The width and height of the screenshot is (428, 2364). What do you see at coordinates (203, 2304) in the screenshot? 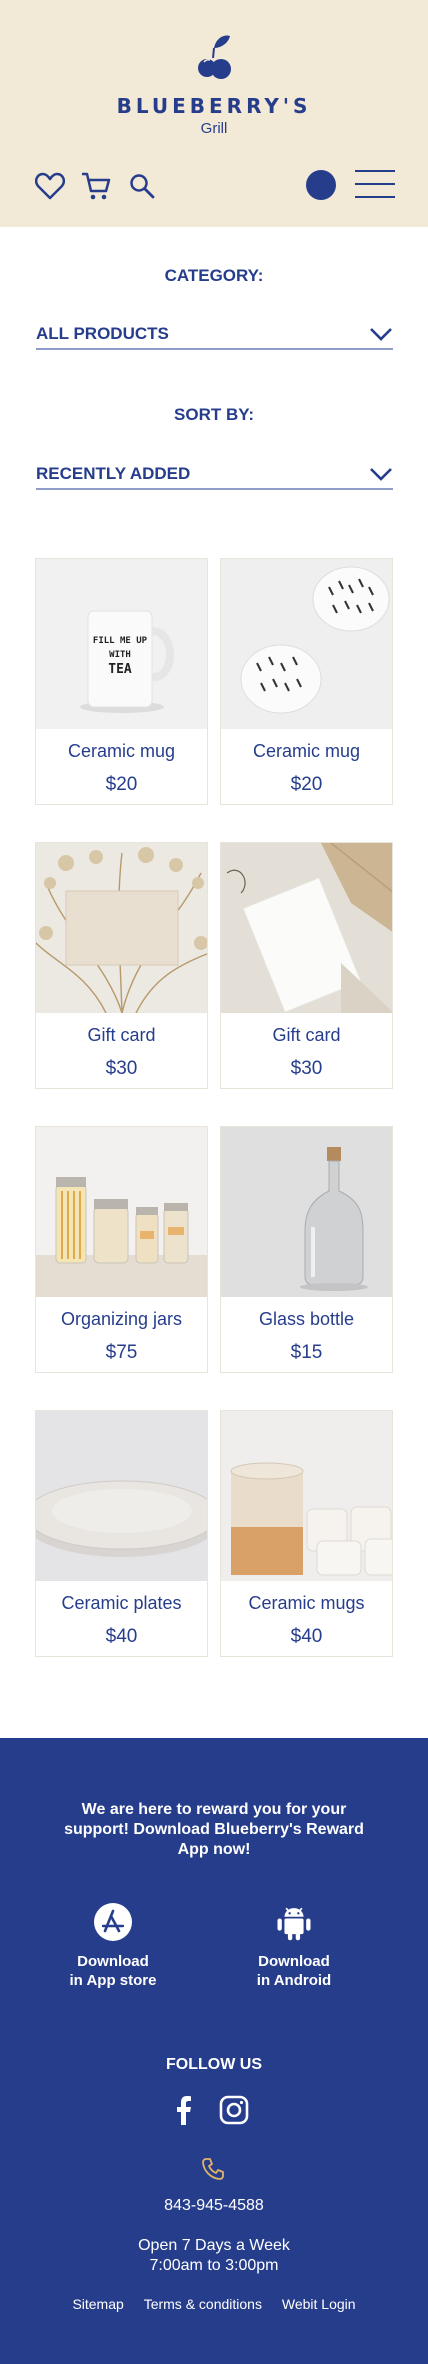
I see `footer-link-terms: Terms & conditions` at bounding box center [203, 2304].